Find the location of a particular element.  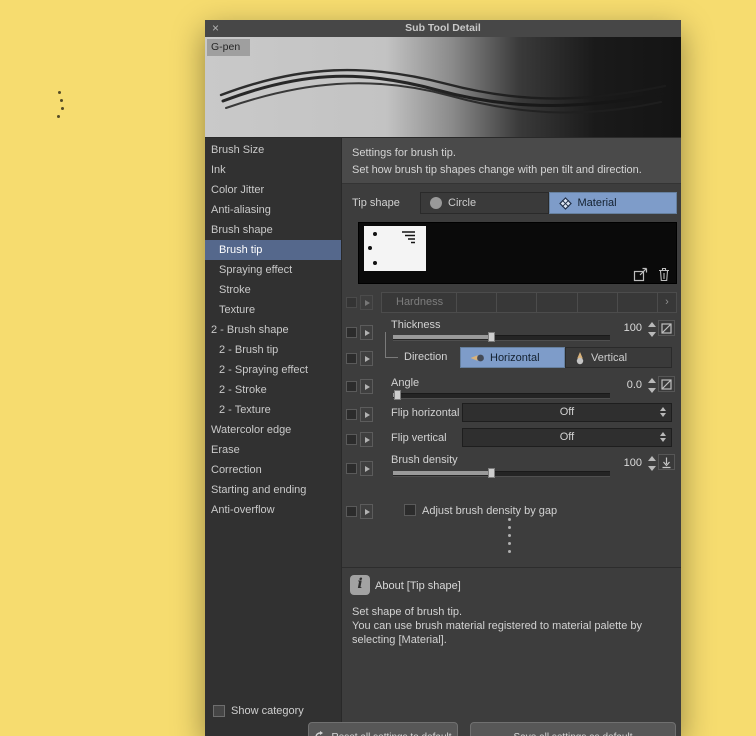

angle-slider-thumb is located at coordinates (398, 395).